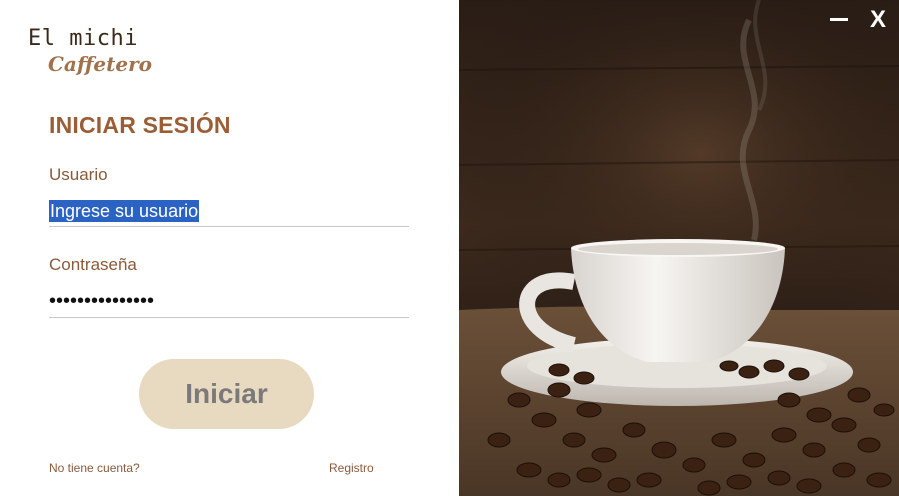 The height and width of the screenshot is (496, 899). What do you see at coordinates (351, 468) in the screenshot?
I see `register-link: Registro` at bounding box center [351, 468].